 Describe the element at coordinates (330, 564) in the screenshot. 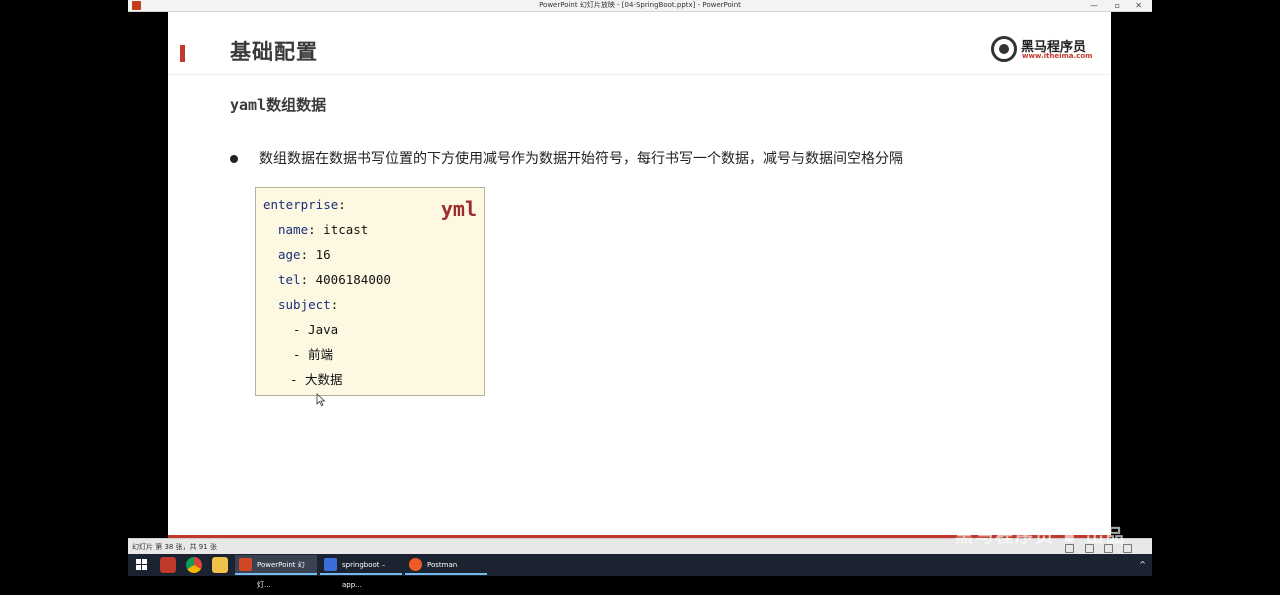

I see `intellij-icon` at that location.